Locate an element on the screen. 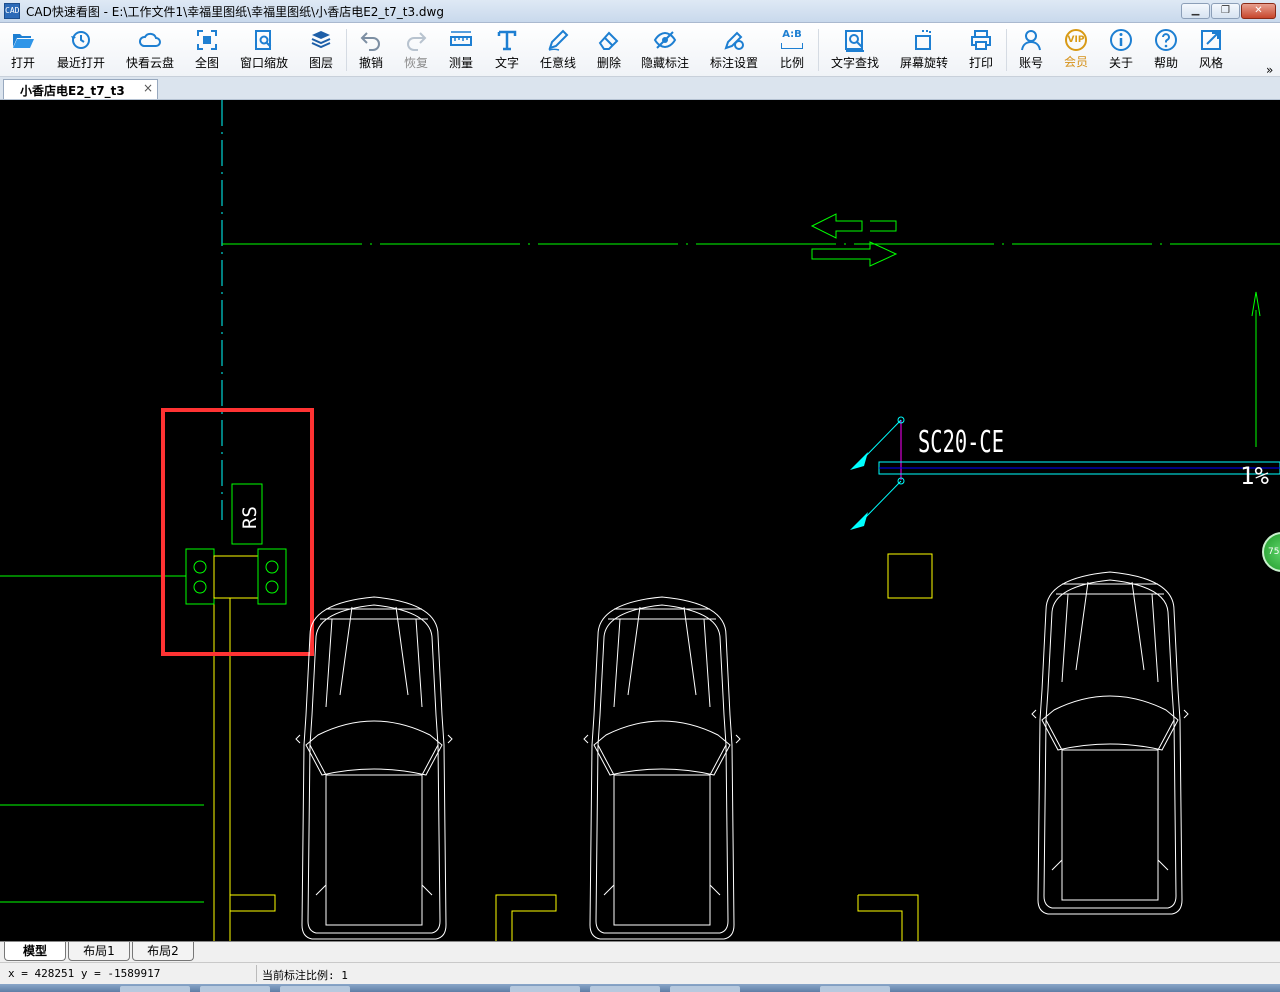 The width and height of the screenshot is (1280, 992). vip-icon-text: VIP is located at coordinates (1076, 40).